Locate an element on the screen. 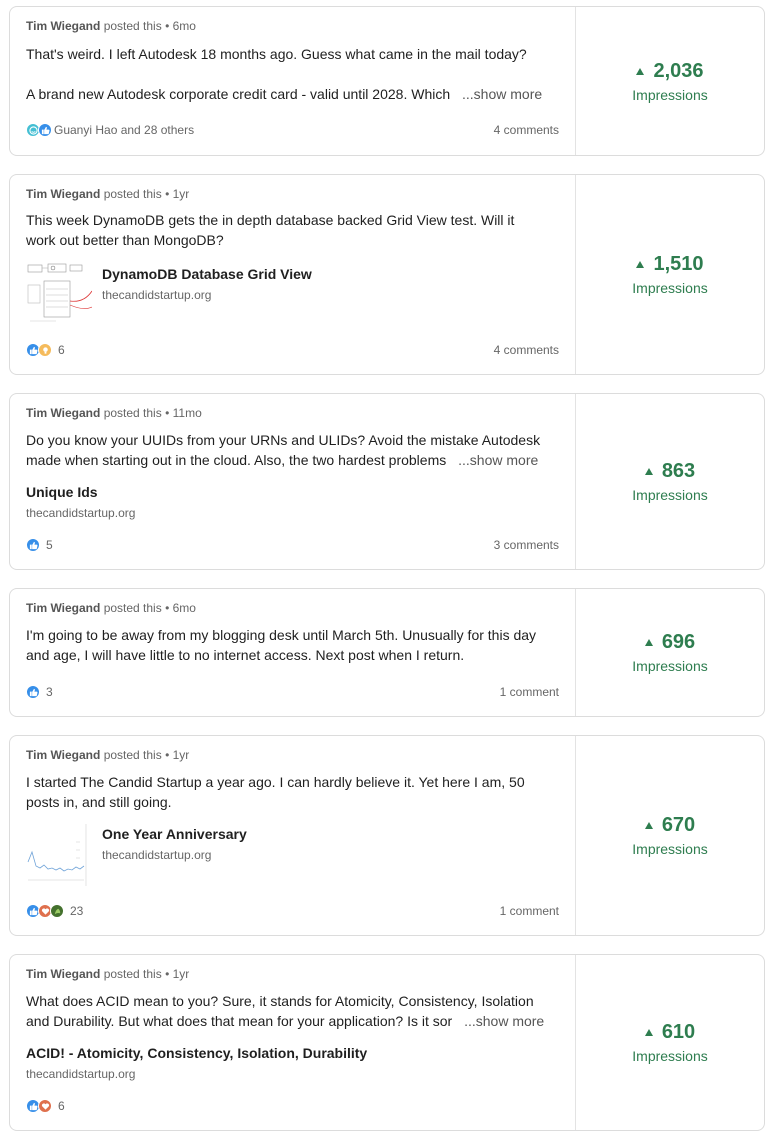 The width and height of the screenshot is (776, 1142). reactions-summary: 5 is located at coordinates (39, 545).